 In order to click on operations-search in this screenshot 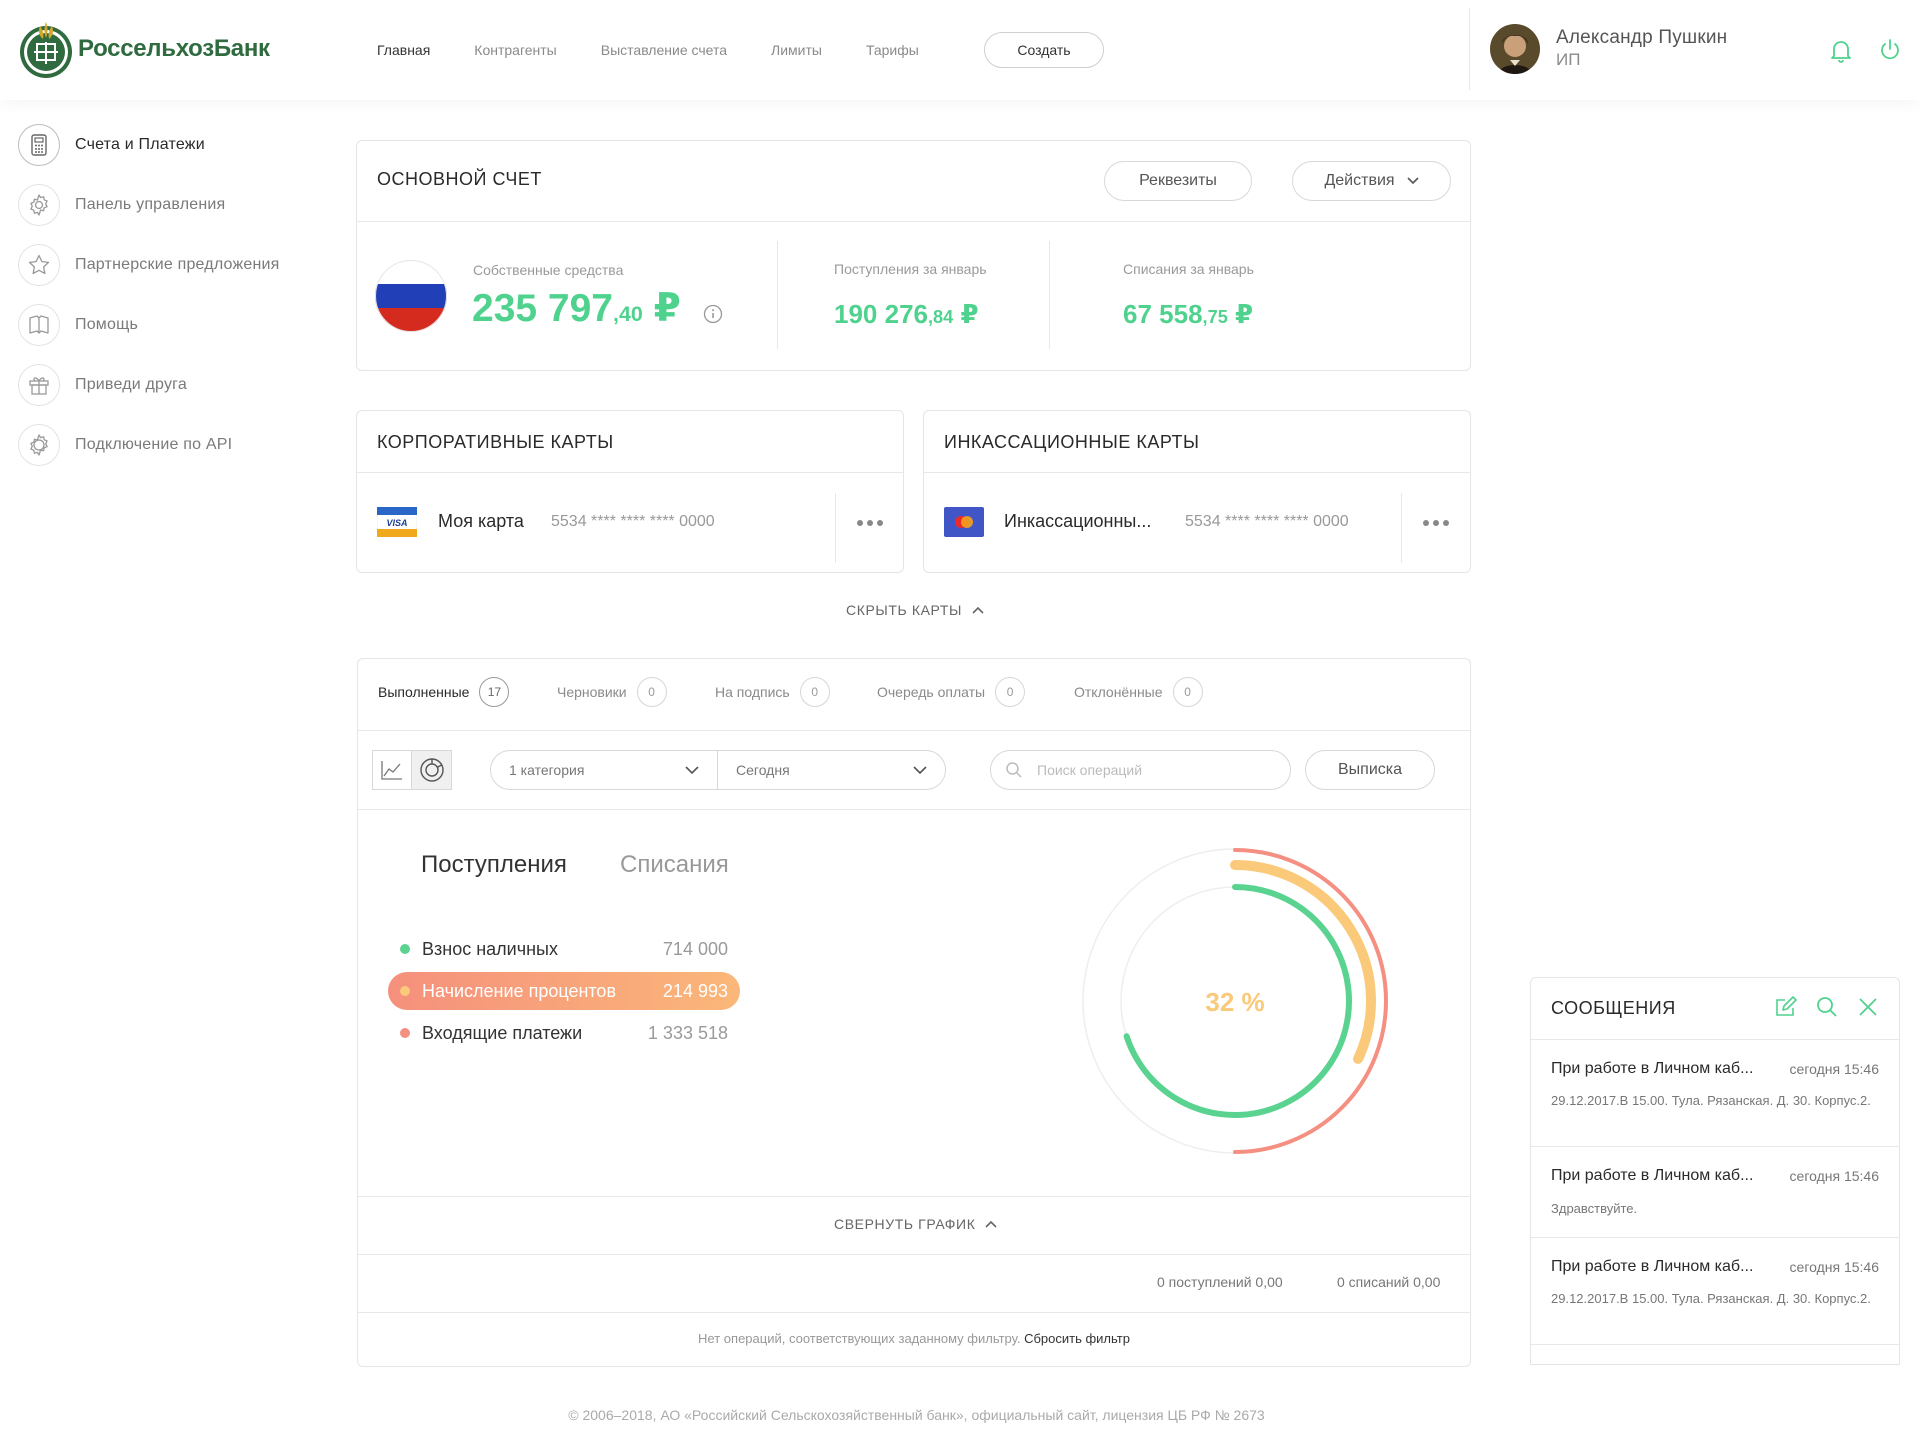, I will do `click(1140, 770)`.